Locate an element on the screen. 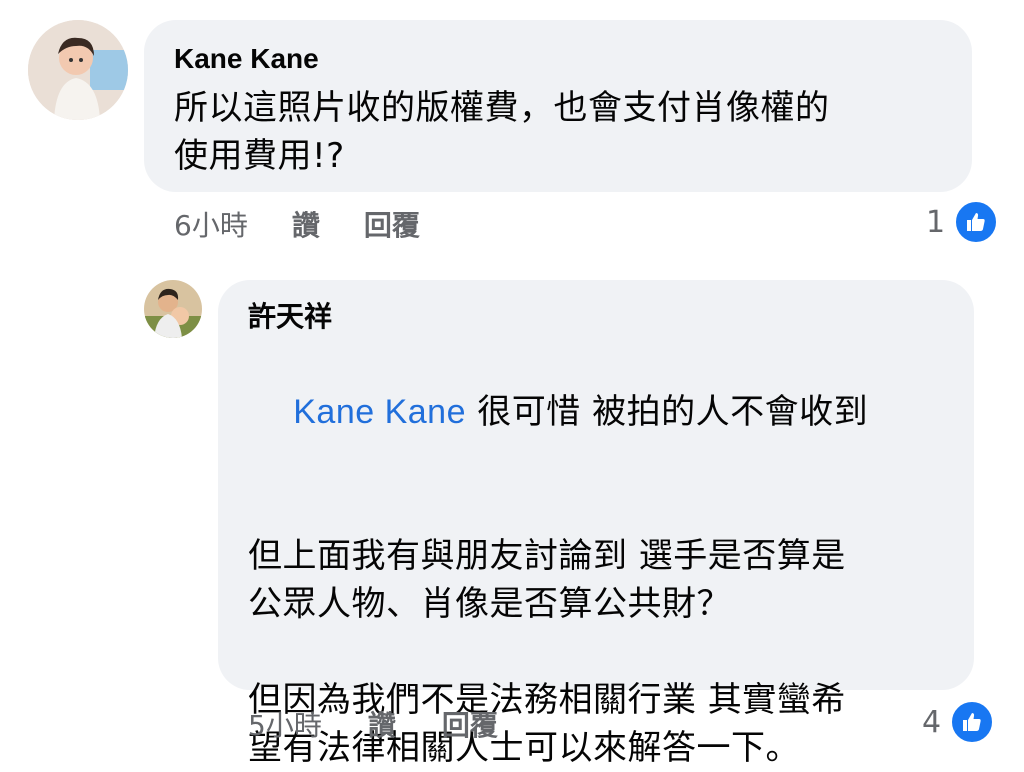 This screenshot has width=1024, height=772. child-photo-icon is located at coordinates (78, 70).